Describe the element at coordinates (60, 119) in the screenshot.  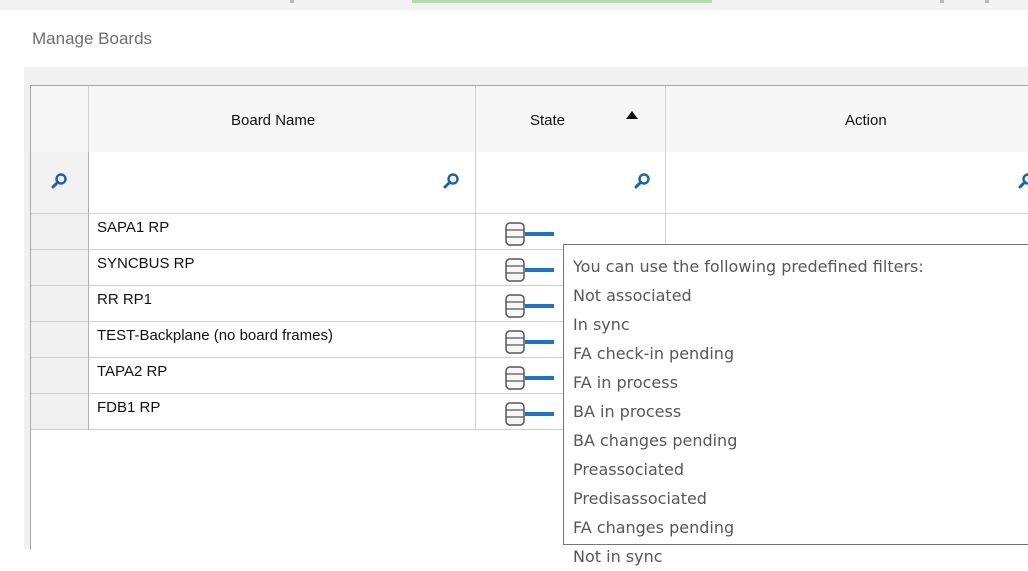
I see `row-selector-header` at that location.